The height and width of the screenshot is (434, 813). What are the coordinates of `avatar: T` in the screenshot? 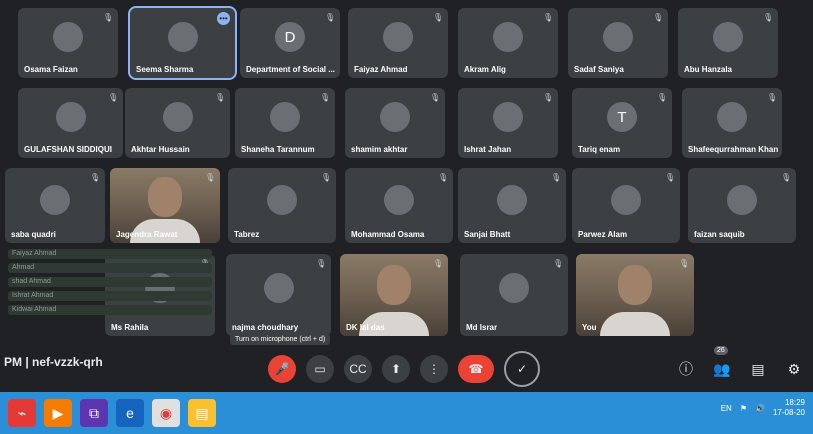 It's located at (622, 117).